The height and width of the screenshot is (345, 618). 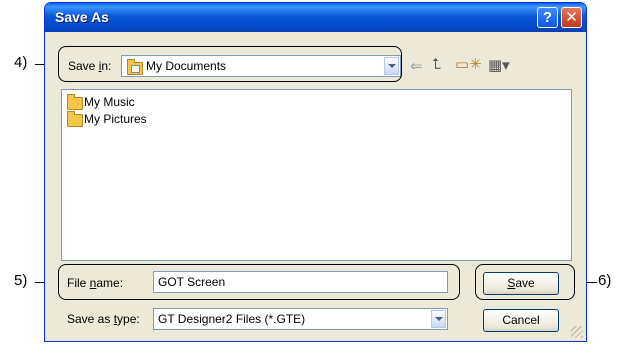 I want to click on cancel-button: Cancel, so click(x=521, y=320).